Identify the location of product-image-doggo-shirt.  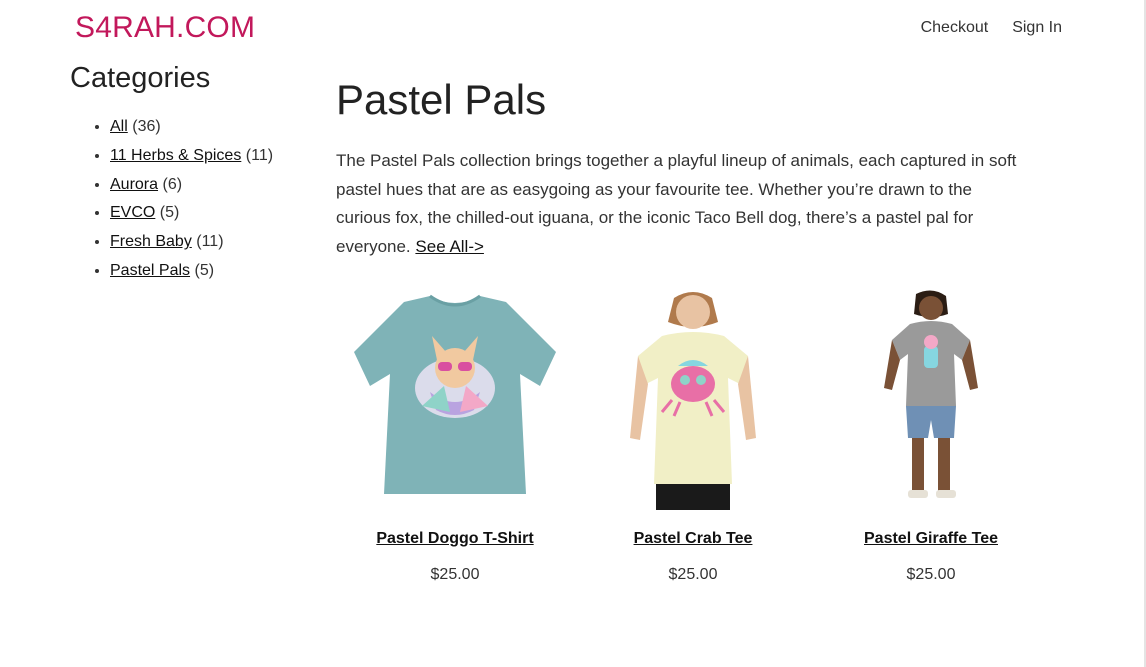
(455, 399).